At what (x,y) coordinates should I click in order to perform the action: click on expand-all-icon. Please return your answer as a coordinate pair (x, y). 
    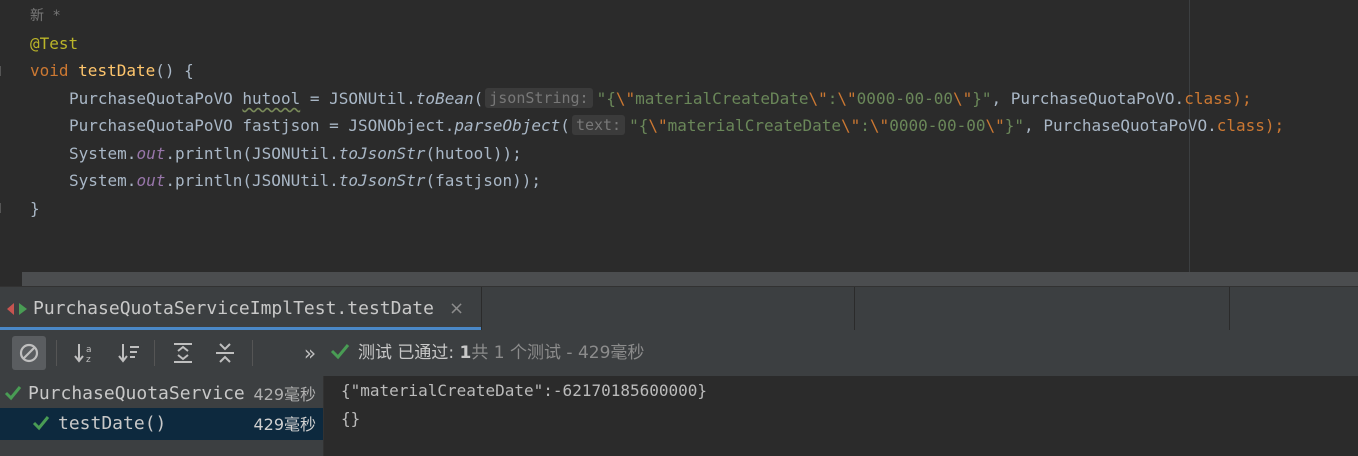
    Looking at the image, I should click on (183, 353).